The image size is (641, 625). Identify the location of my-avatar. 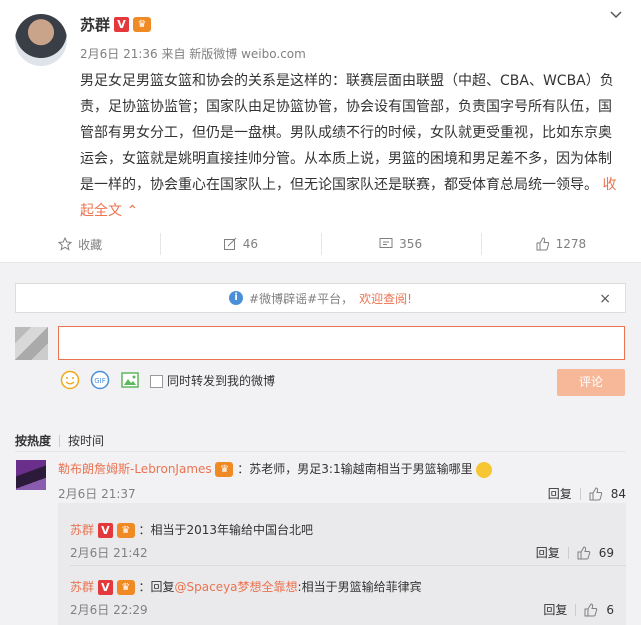
(31, 343).